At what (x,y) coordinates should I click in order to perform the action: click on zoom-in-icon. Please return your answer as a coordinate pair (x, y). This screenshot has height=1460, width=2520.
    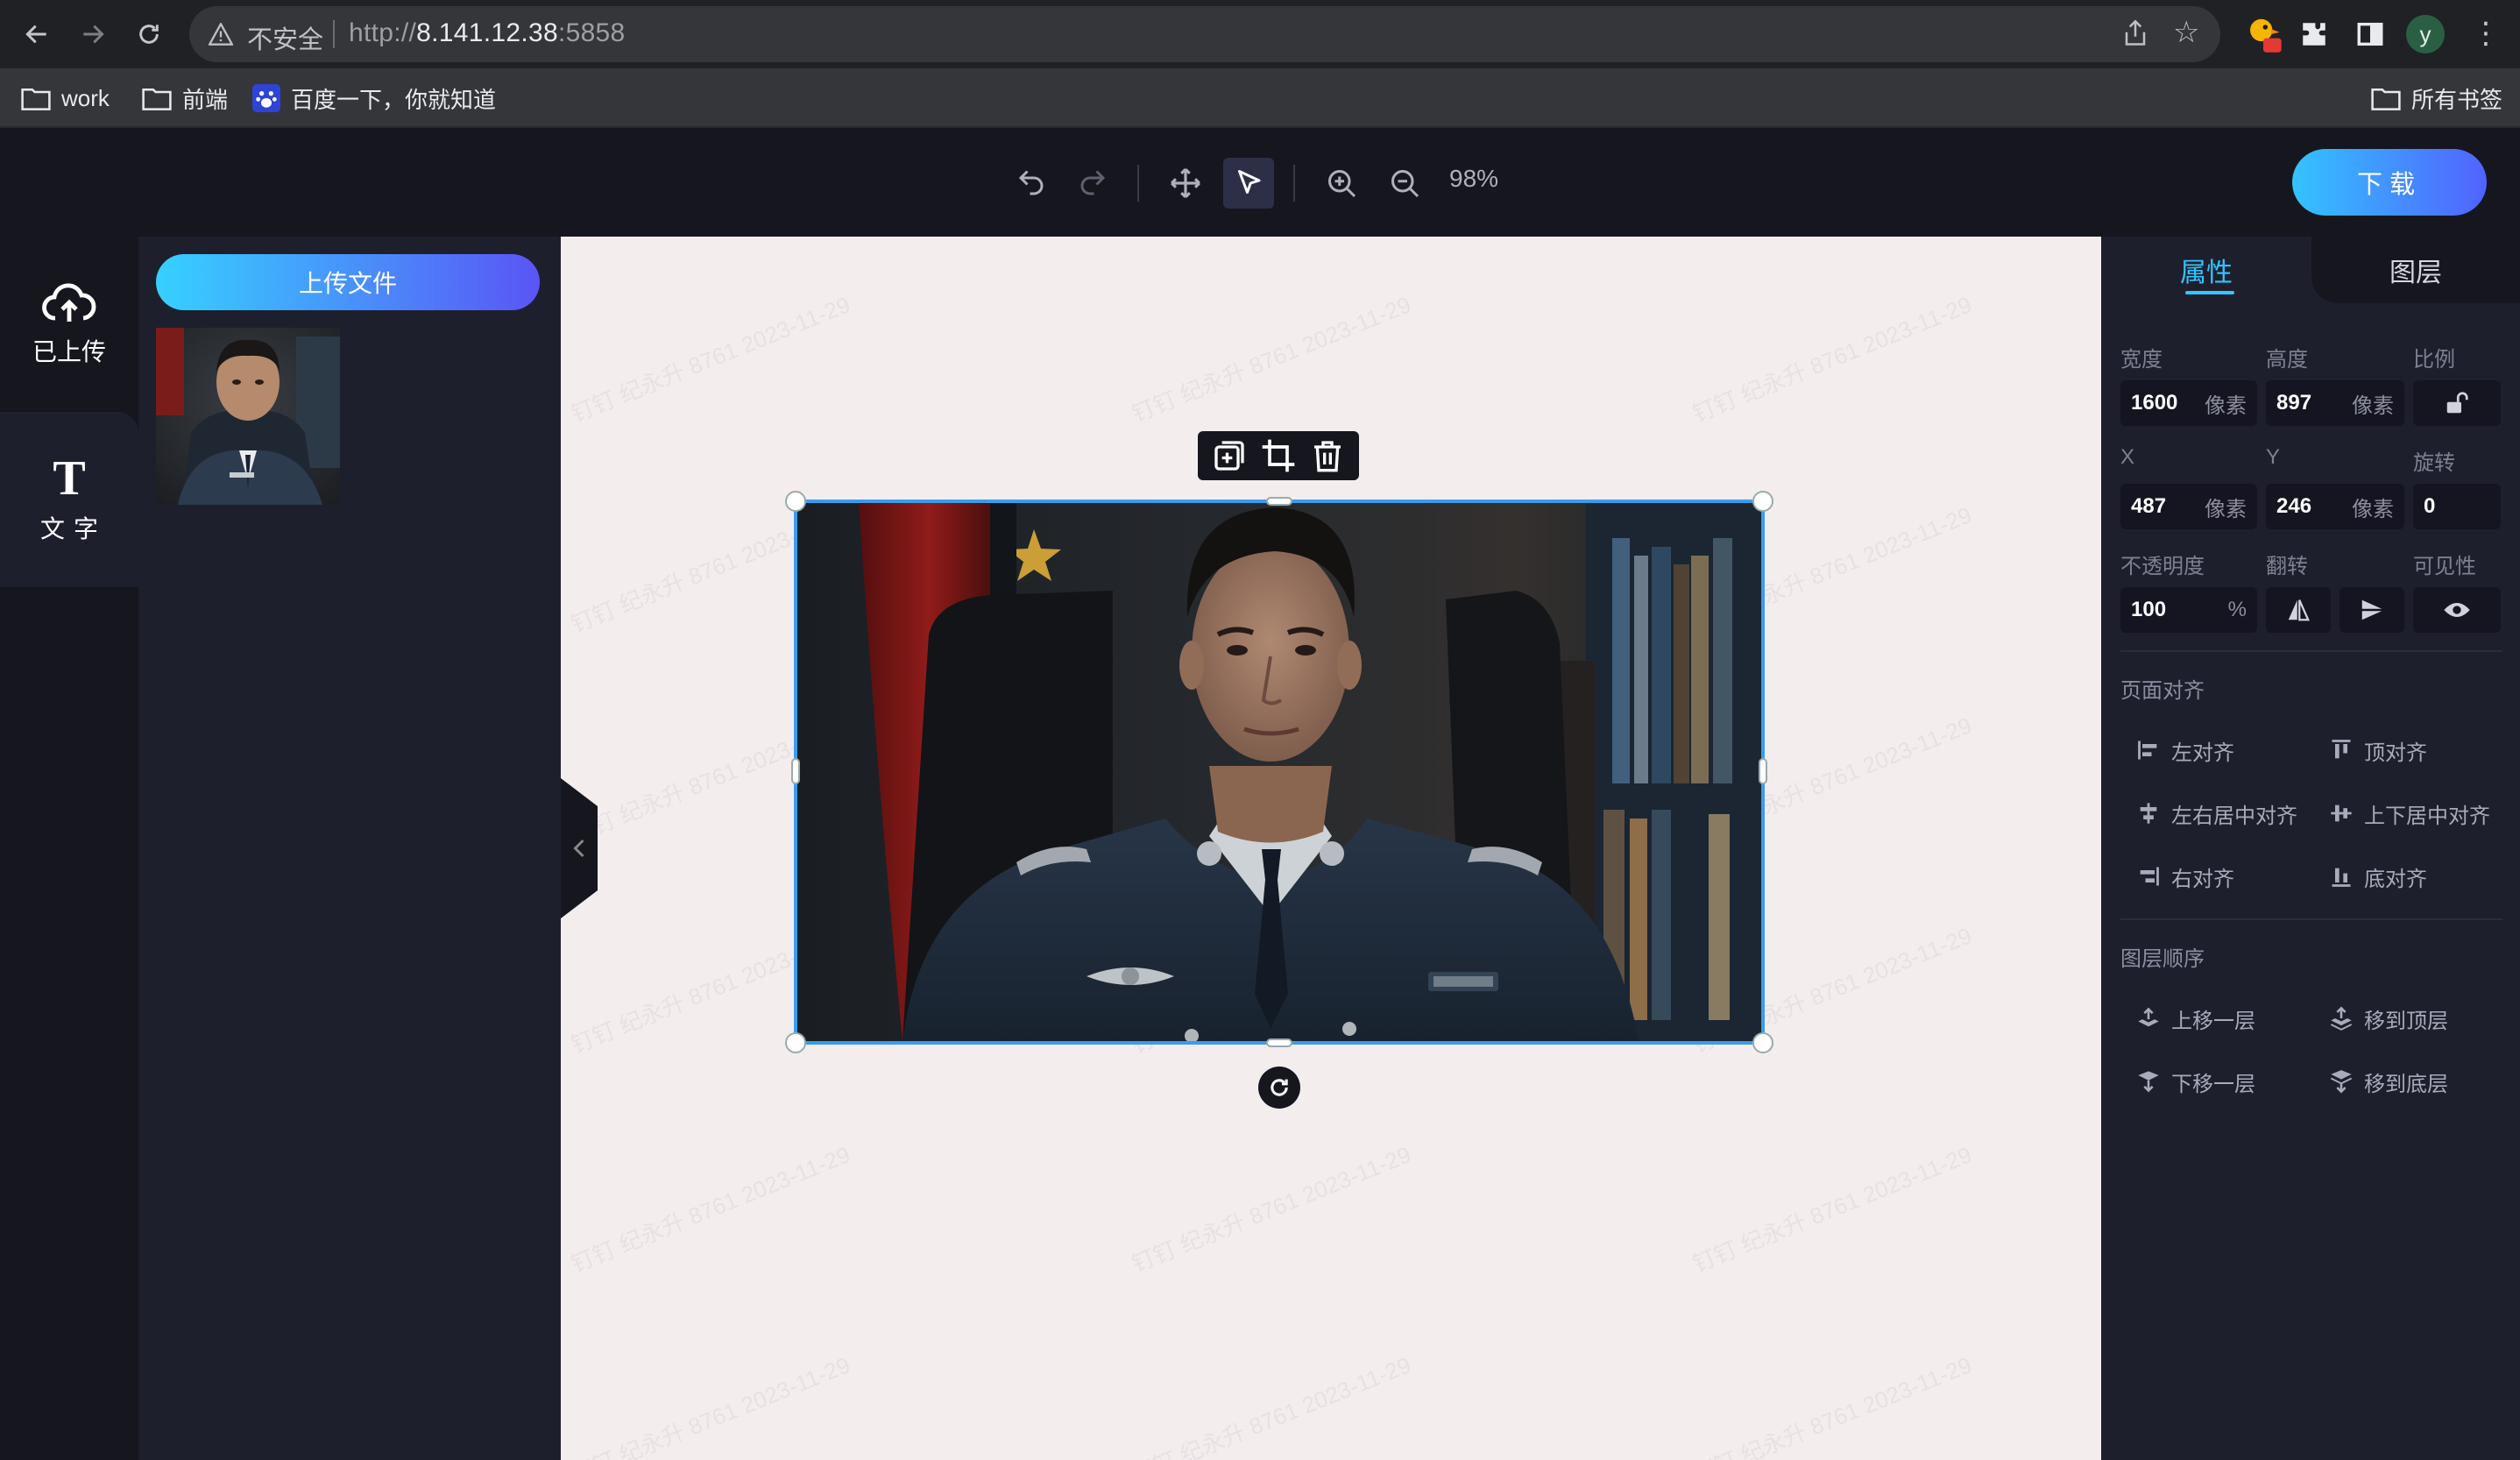
    Looking at the image, I should click on (1342, 184).